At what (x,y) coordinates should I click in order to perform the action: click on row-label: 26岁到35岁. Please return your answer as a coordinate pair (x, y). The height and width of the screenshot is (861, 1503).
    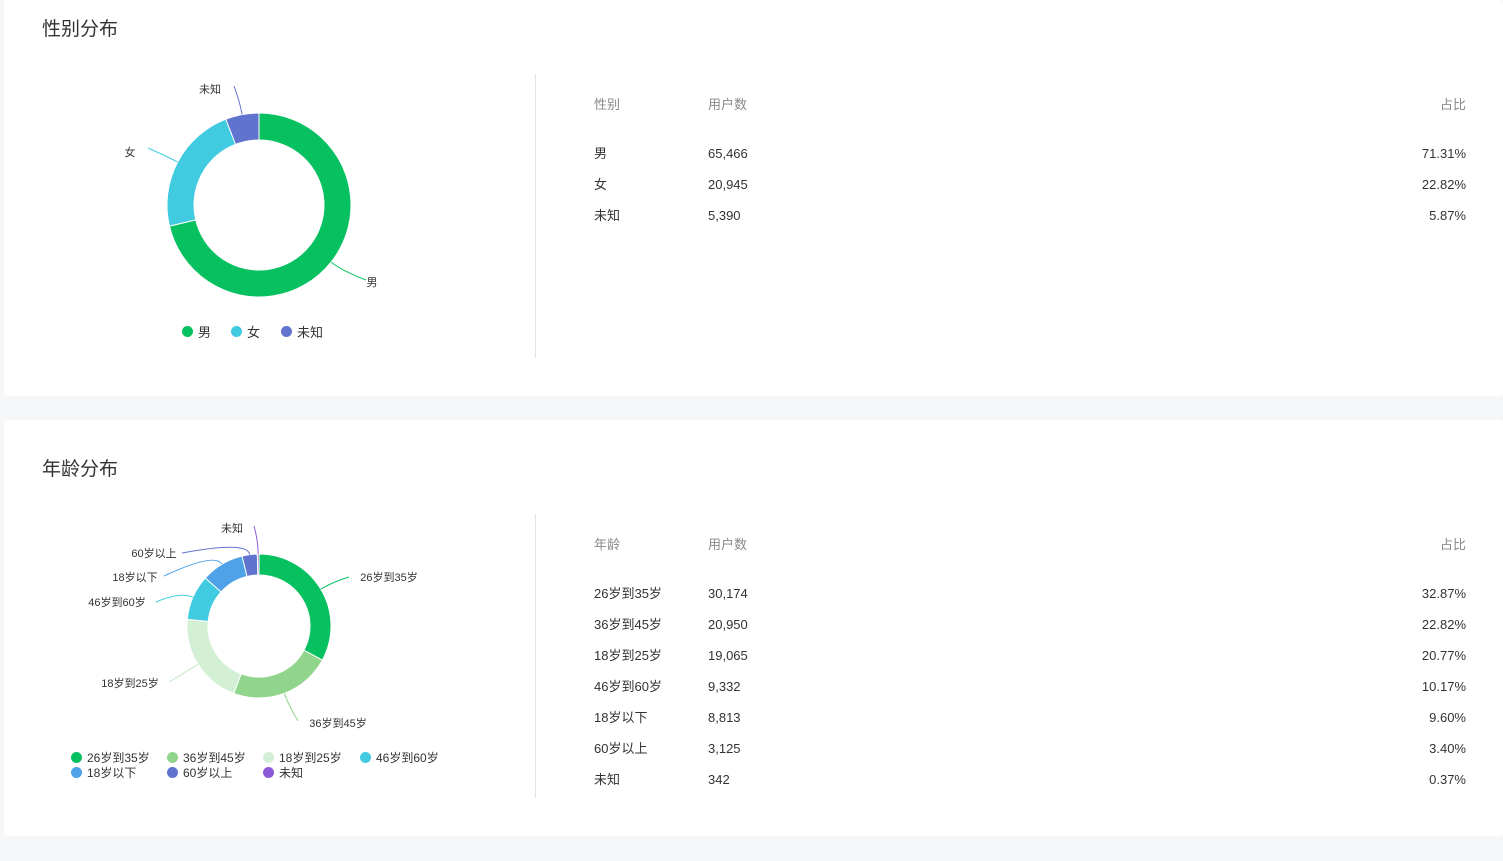
    Looking at the image, I should click on (628, 593).